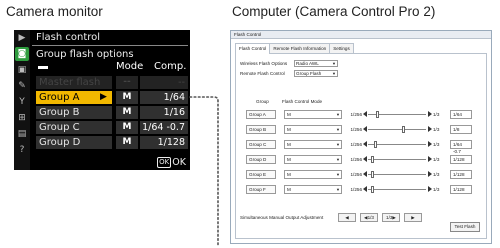 This screenshot has height=248, width=500. What do you see at coordinates (461, 114) in the screenshot?
I see `compensation-field: 1/64` at bounding box center [461, 114].